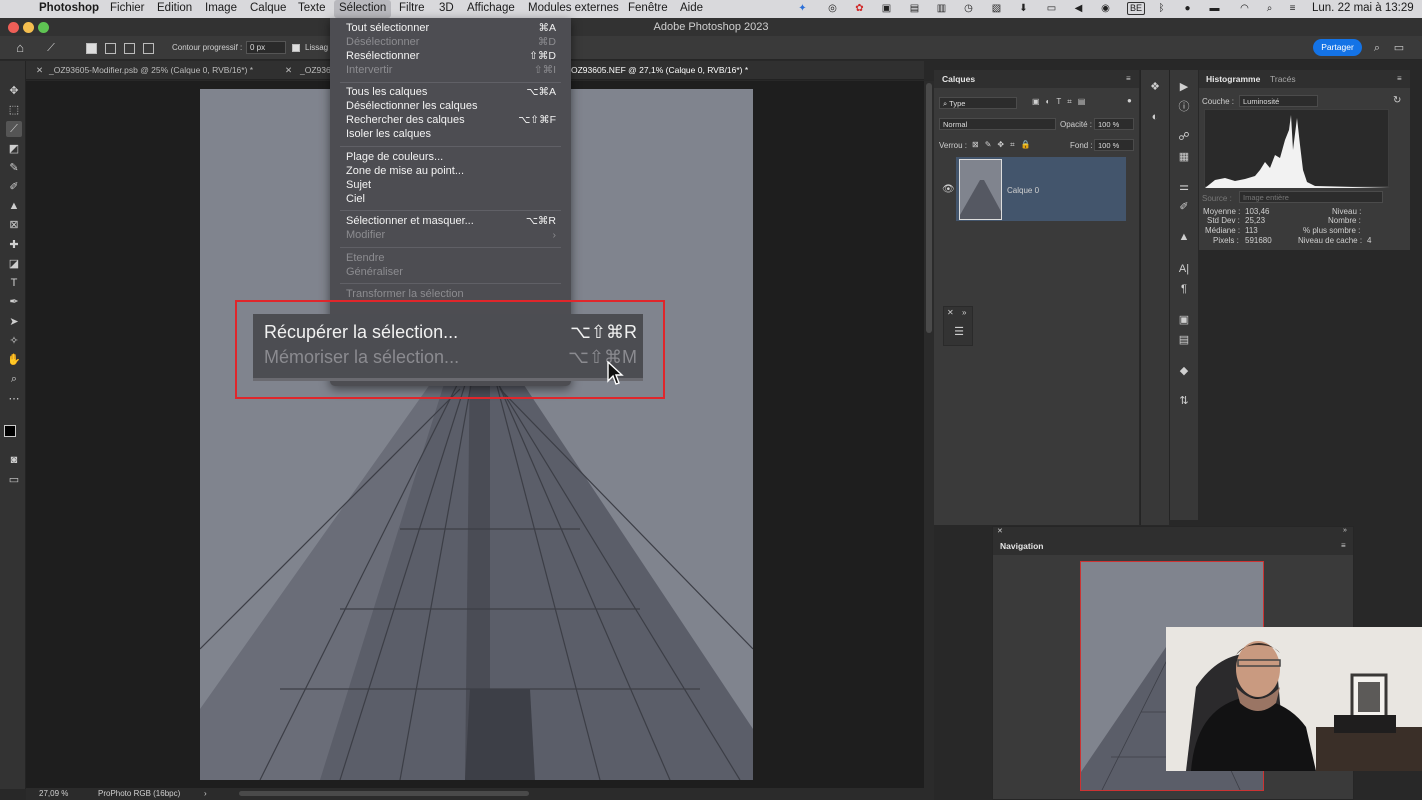  What do you see at coordinates (453, 272) in the screenshot?
I see `menu-item-generaliser: Généraliser` at bounding box center [453, 272].